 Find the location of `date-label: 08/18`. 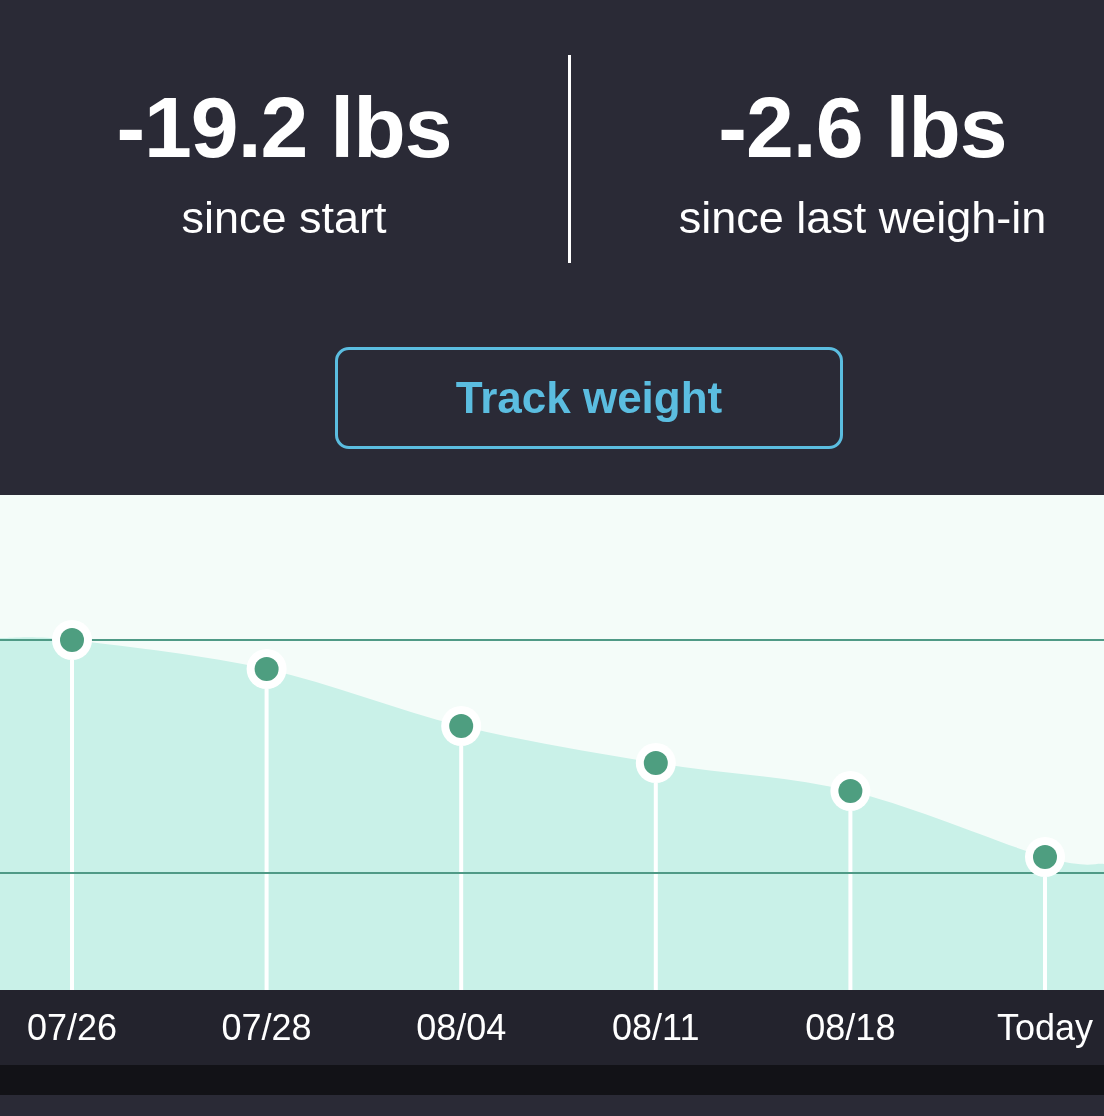

date-label: 08/18 is located at coordinates (850, 1027).